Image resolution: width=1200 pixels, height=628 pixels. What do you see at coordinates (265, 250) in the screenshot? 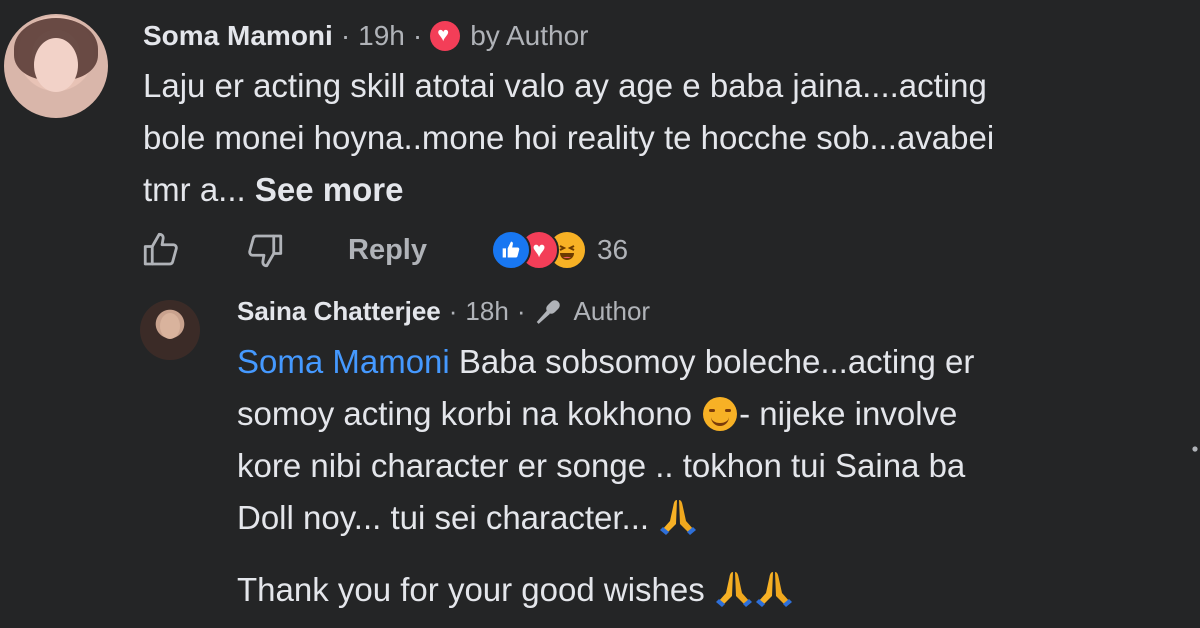
I see `thumbs-down-icon` at bounding box center [265, 250].